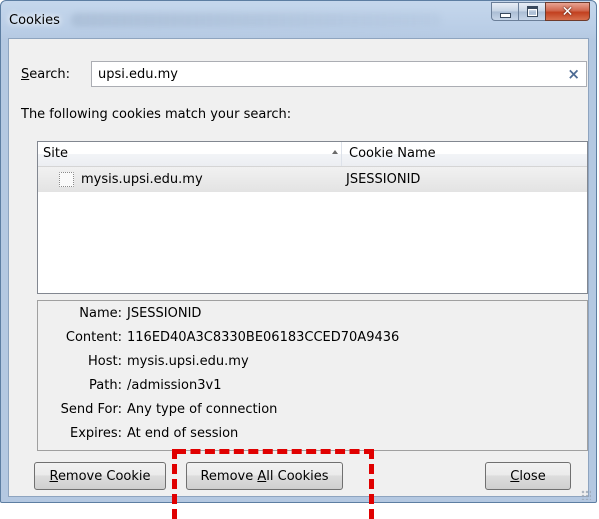 This screenshot has height=519, width=599. What do you see at coordinates (174, 484) in the screenshot?
I see `annotation-highlight-left` at bounding box center [174, 484].